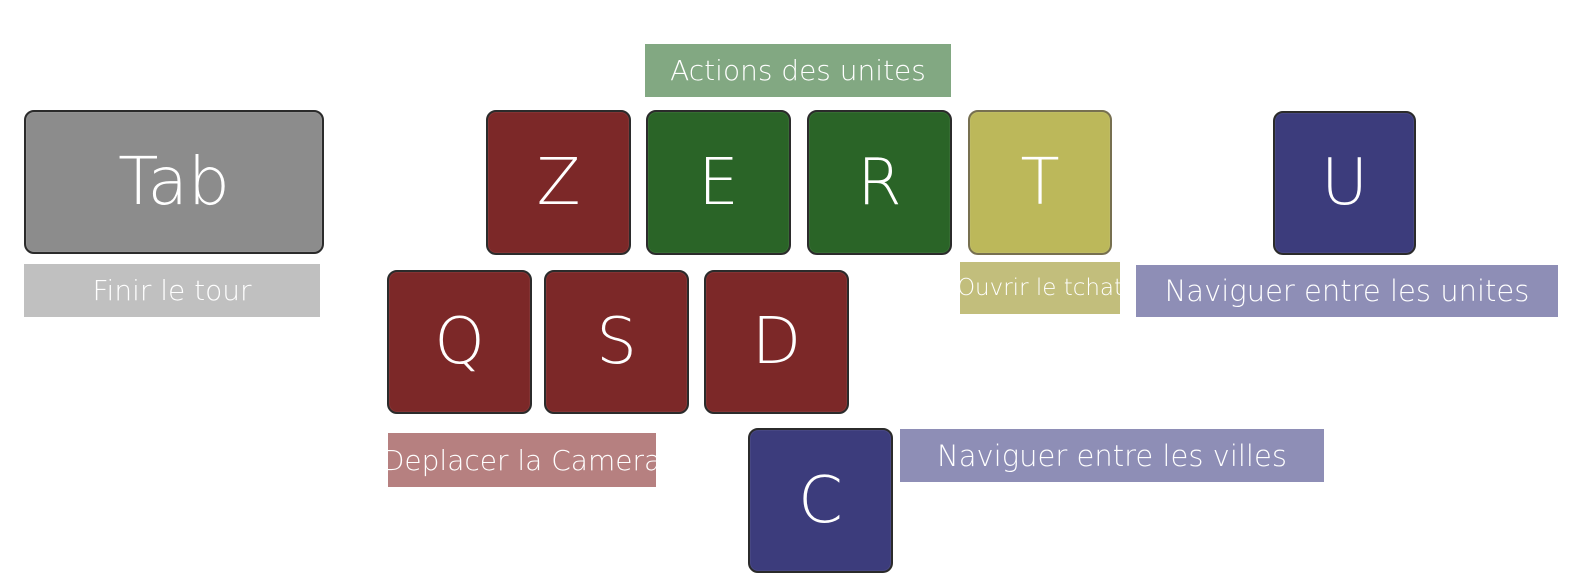 The image size is (1571, 582). Describe the element at coordinates (718, 182) in the screenshot. I see `key-e: E` at that location.